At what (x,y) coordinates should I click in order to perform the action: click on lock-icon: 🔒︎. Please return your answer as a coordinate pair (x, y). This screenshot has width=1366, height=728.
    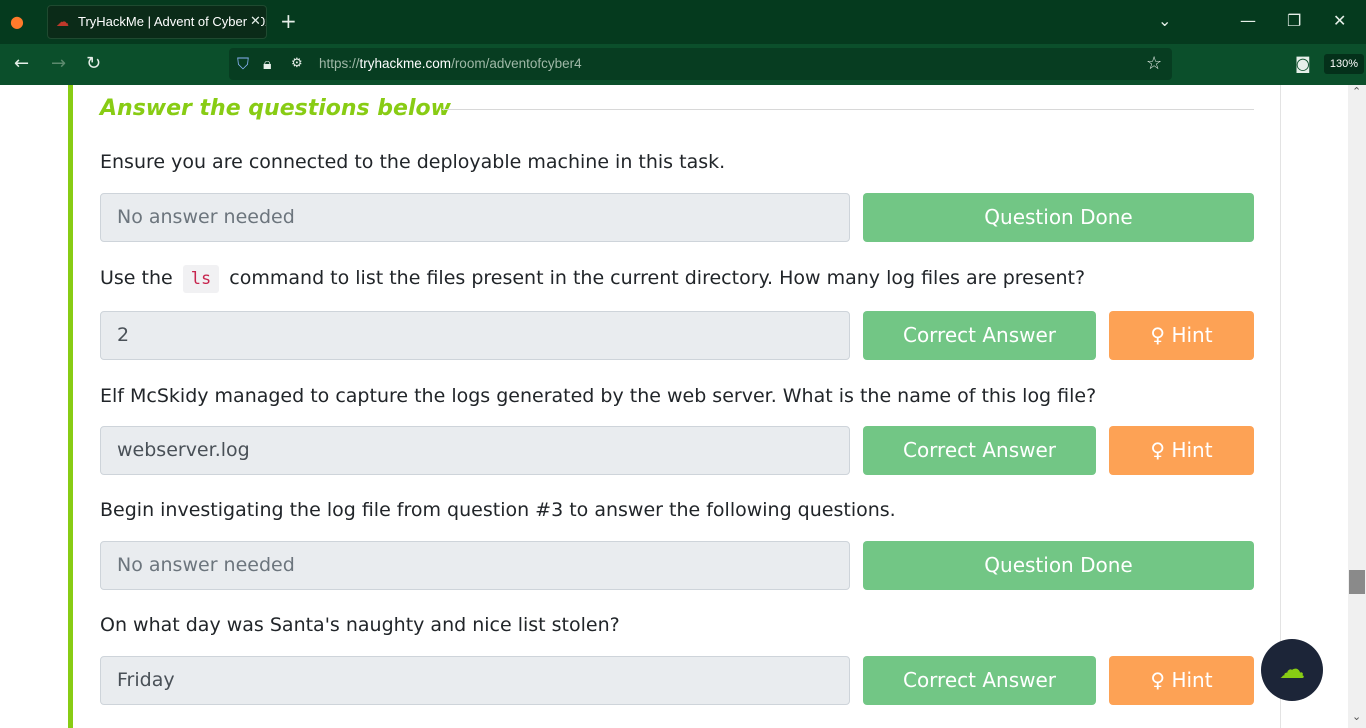
    Looking at the image, I should click on (267, 64).